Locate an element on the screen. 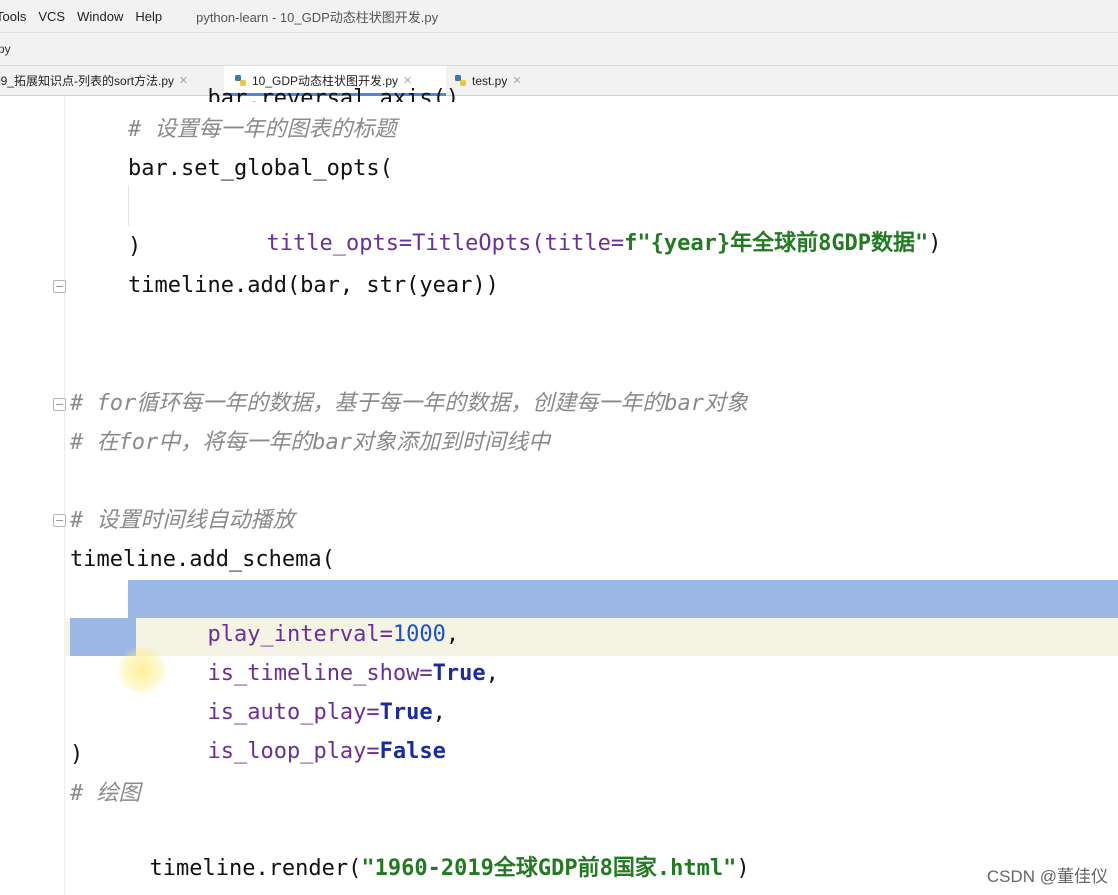 The image size is (1118, 895). code-token: is_loop_play= is located at coordinates (293, 751).